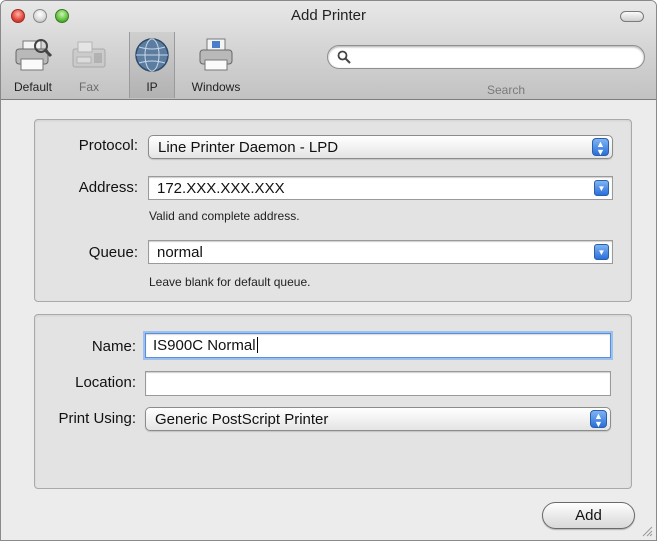  I want to click on print-using-value: Generic PostScript Printer, so click(242, 419).